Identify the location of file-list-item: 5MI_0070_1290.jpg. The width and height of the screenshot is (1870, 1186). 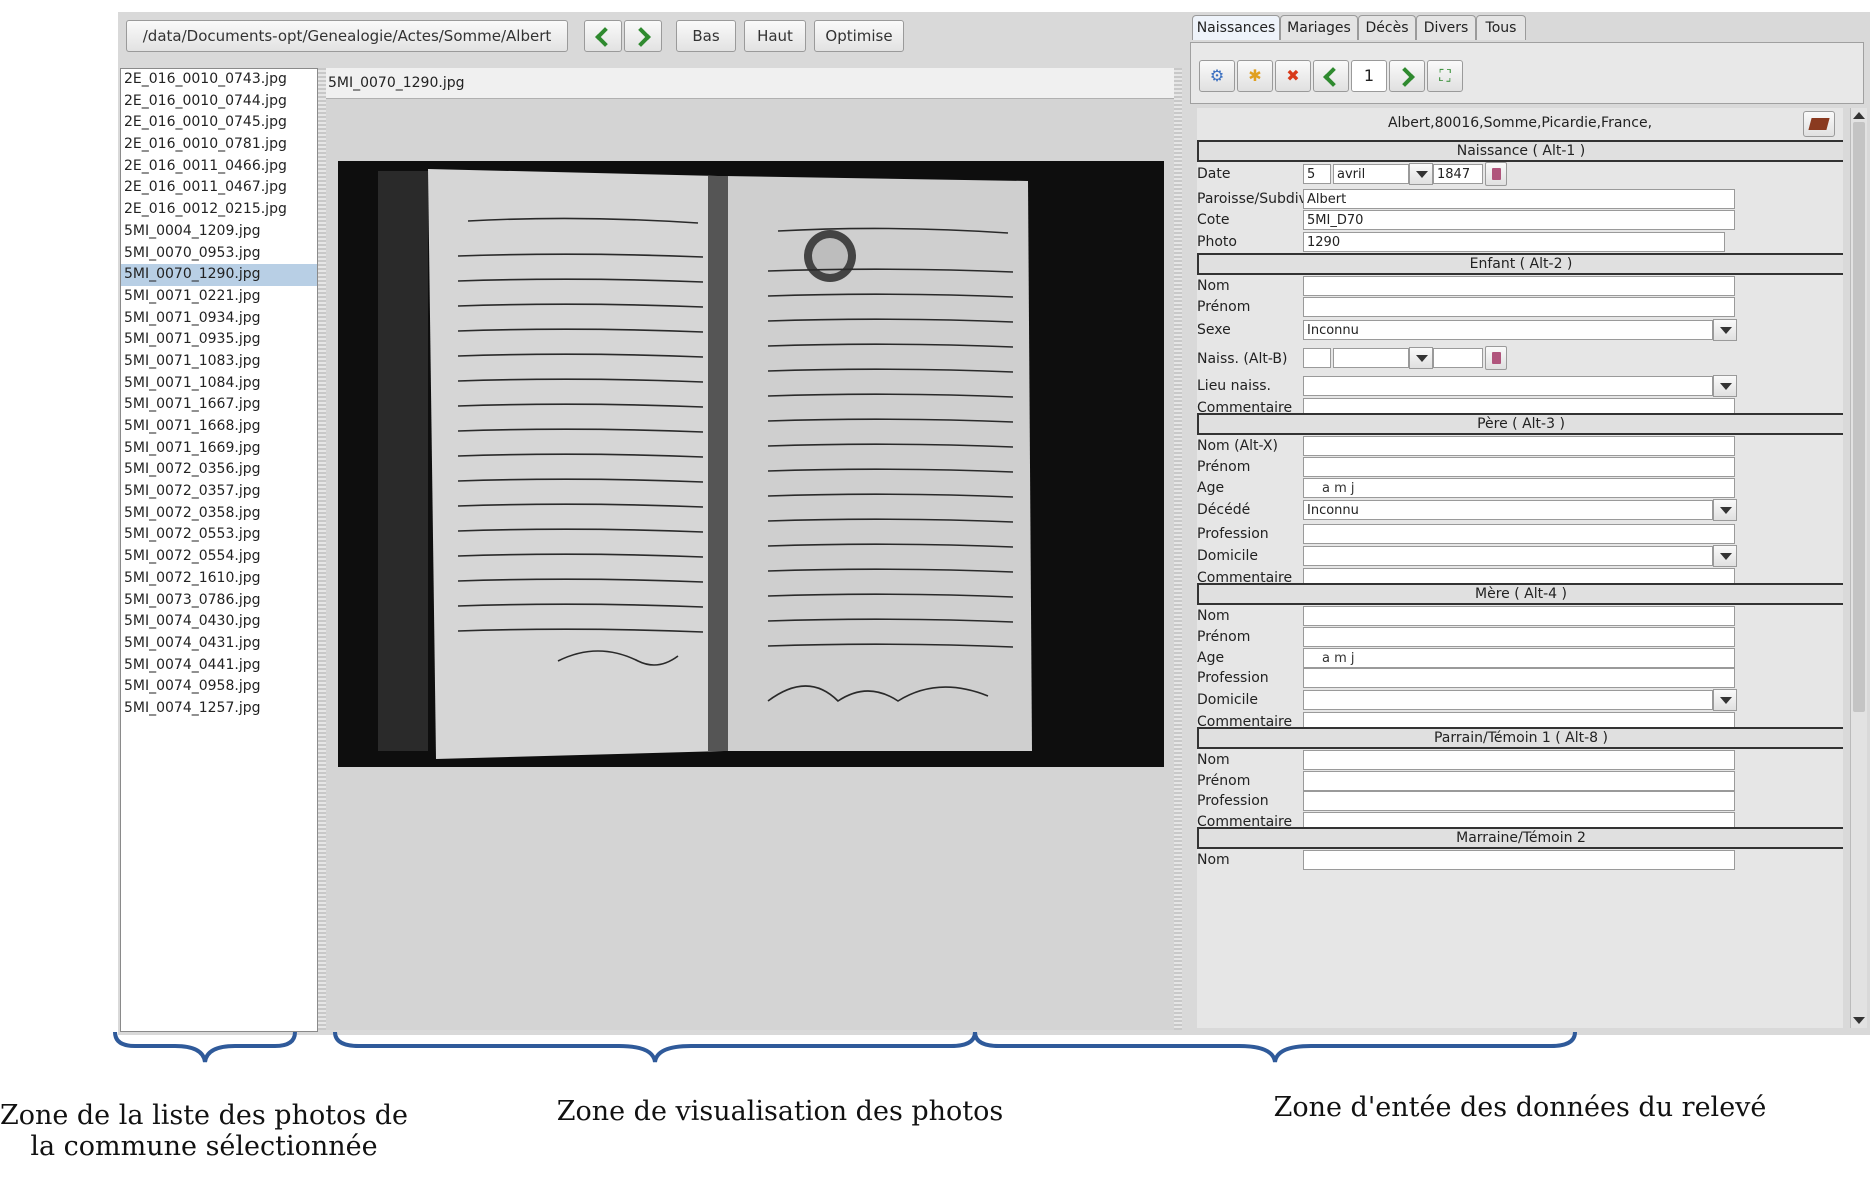
(219, 275).